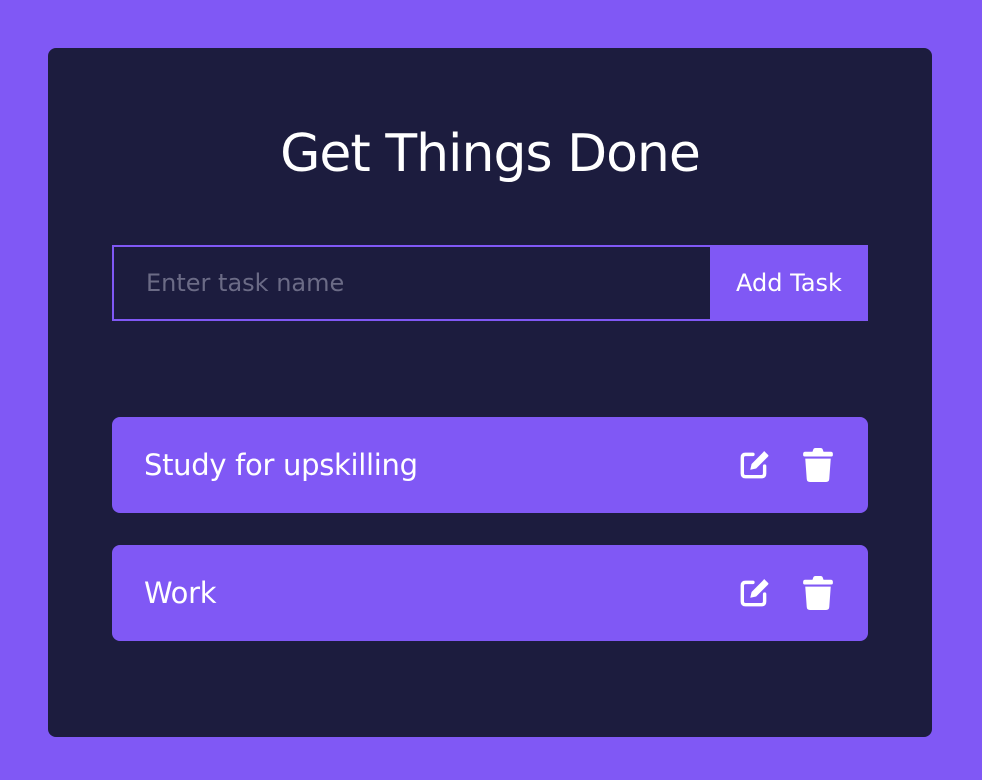 This screenshot has height=780, width=982. What do you see at coordinates (490, 465) in the screenshot?
I see `task-item: Study for upskilling` at bounding box center [490, 465].